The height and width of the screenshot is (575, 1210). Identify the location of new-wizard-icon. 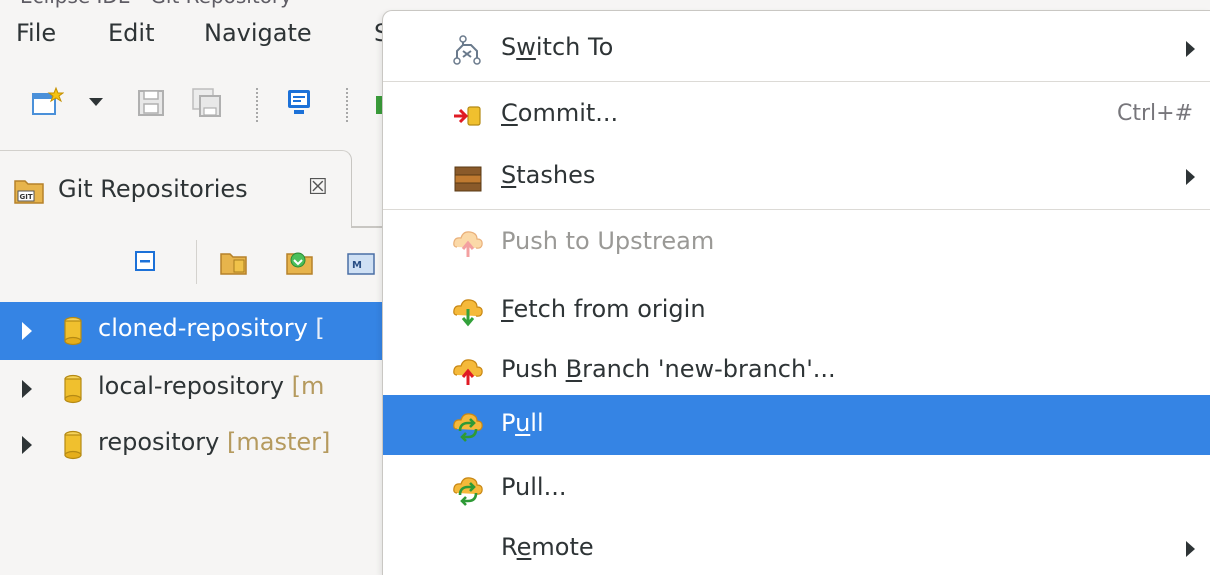
(47, 103).